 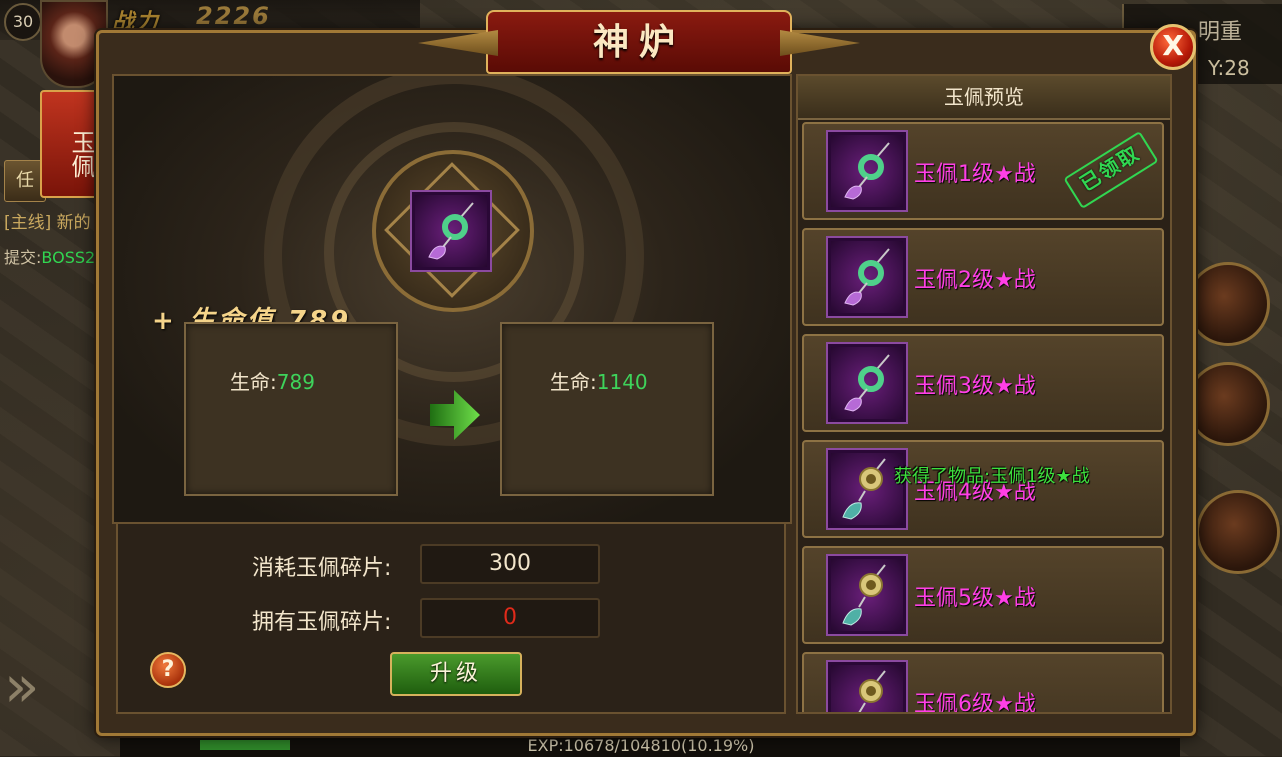 I want to click on current-pendant-slot, so click(x=451, y=231).